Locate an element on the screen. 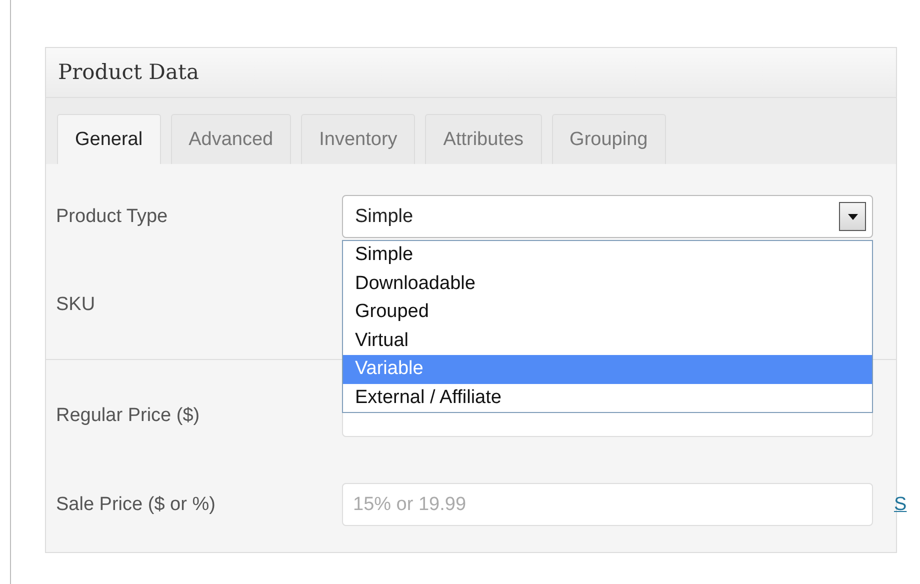 The height and width of the screenshot is (584, 920). dropdown-option: Simple is located at coordinates (607, 255).